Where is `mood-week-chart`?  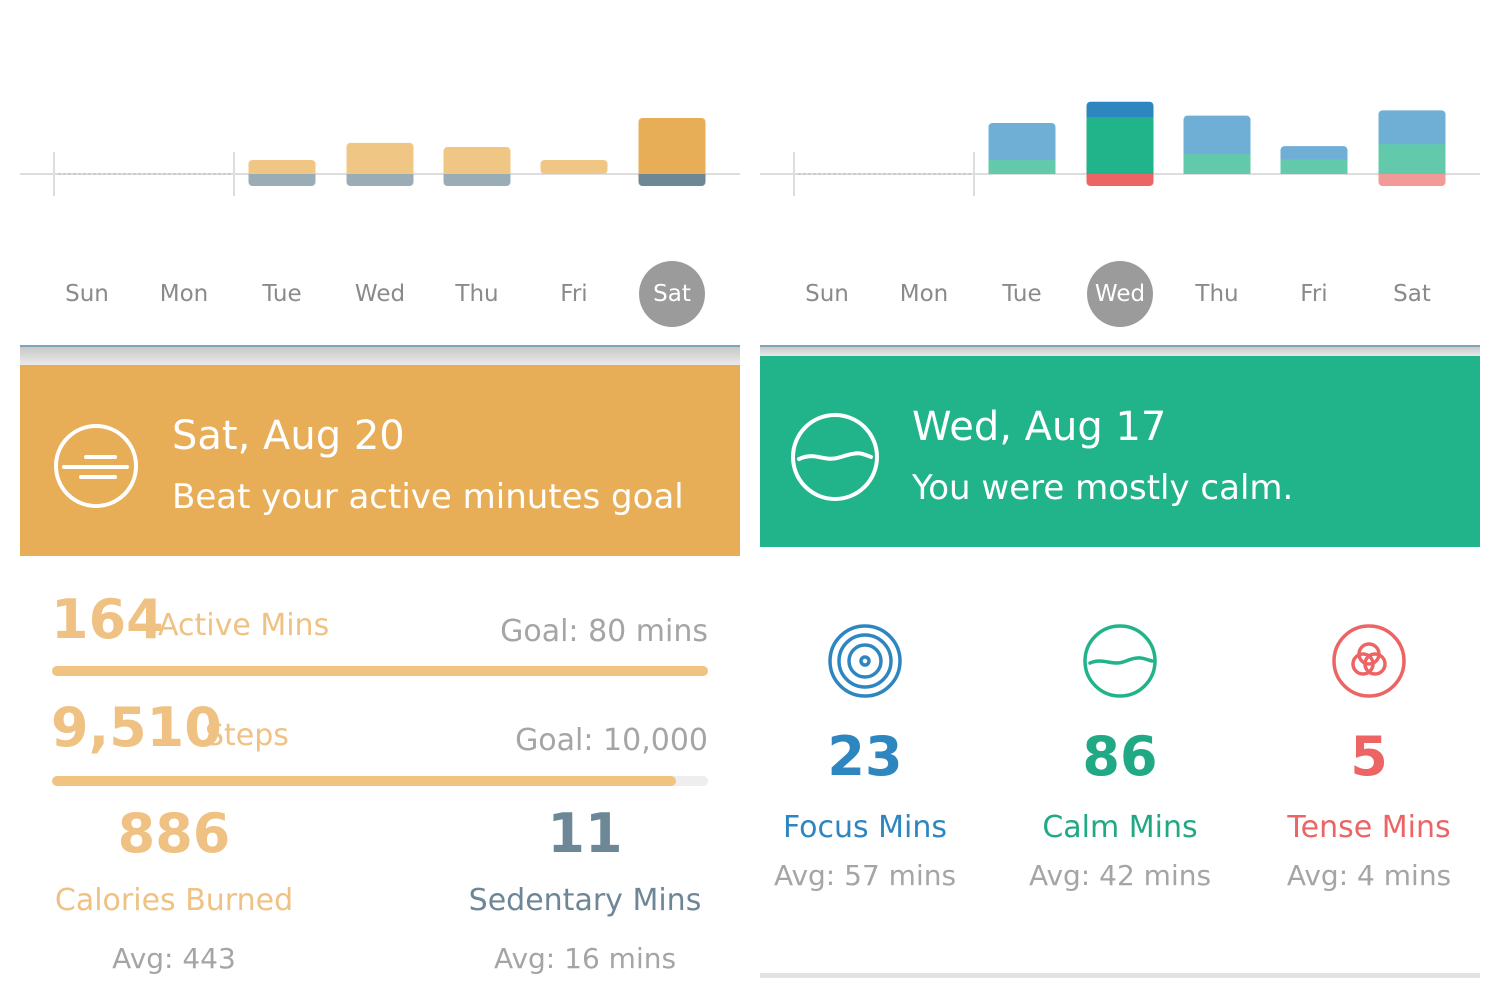
mood-week-chart is located at coordinates (1120, 148).